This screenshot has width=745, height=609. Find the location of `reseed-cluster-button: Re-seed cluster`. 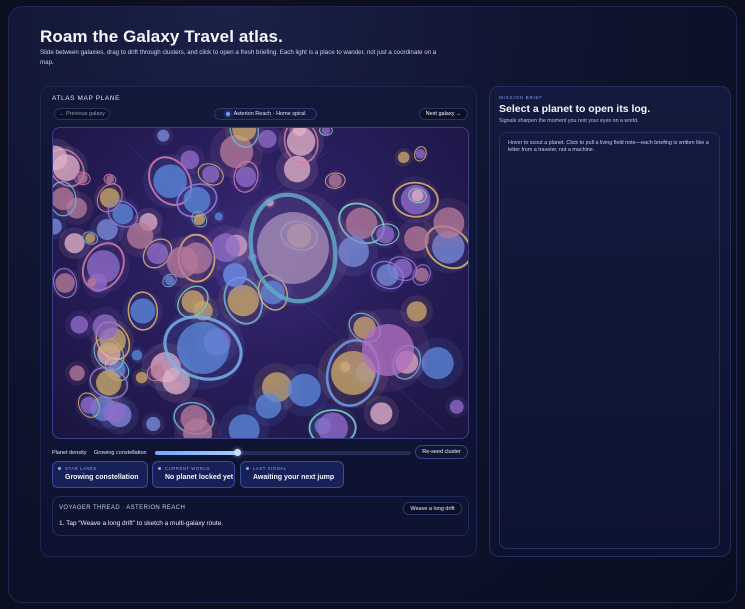

reseed-cluster-button: Re-seed cluster is located at coordinates (441, 452).